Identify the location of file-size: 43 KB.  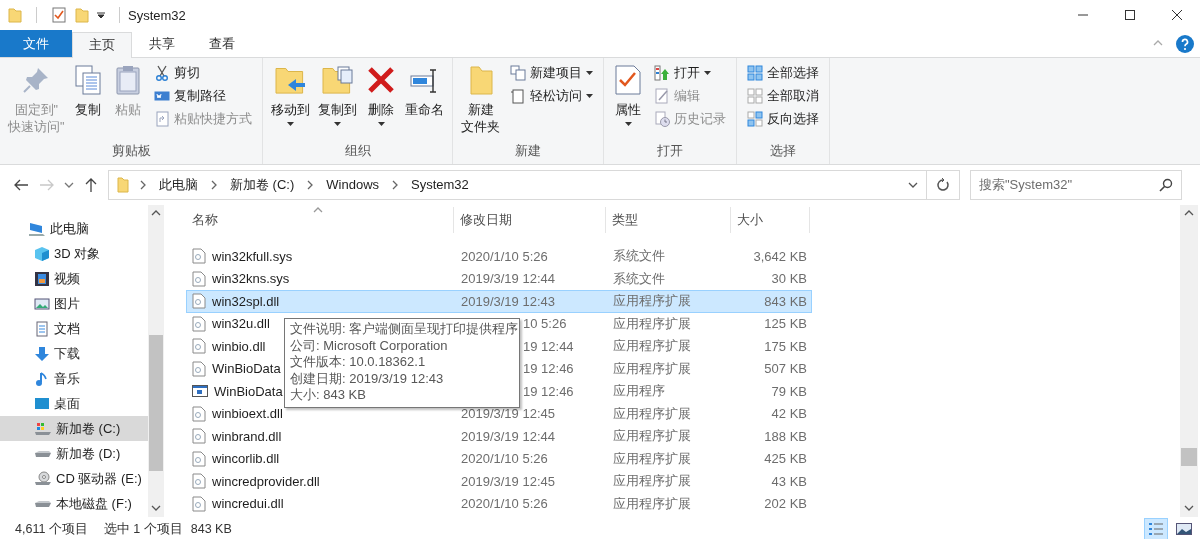
(789, 481).